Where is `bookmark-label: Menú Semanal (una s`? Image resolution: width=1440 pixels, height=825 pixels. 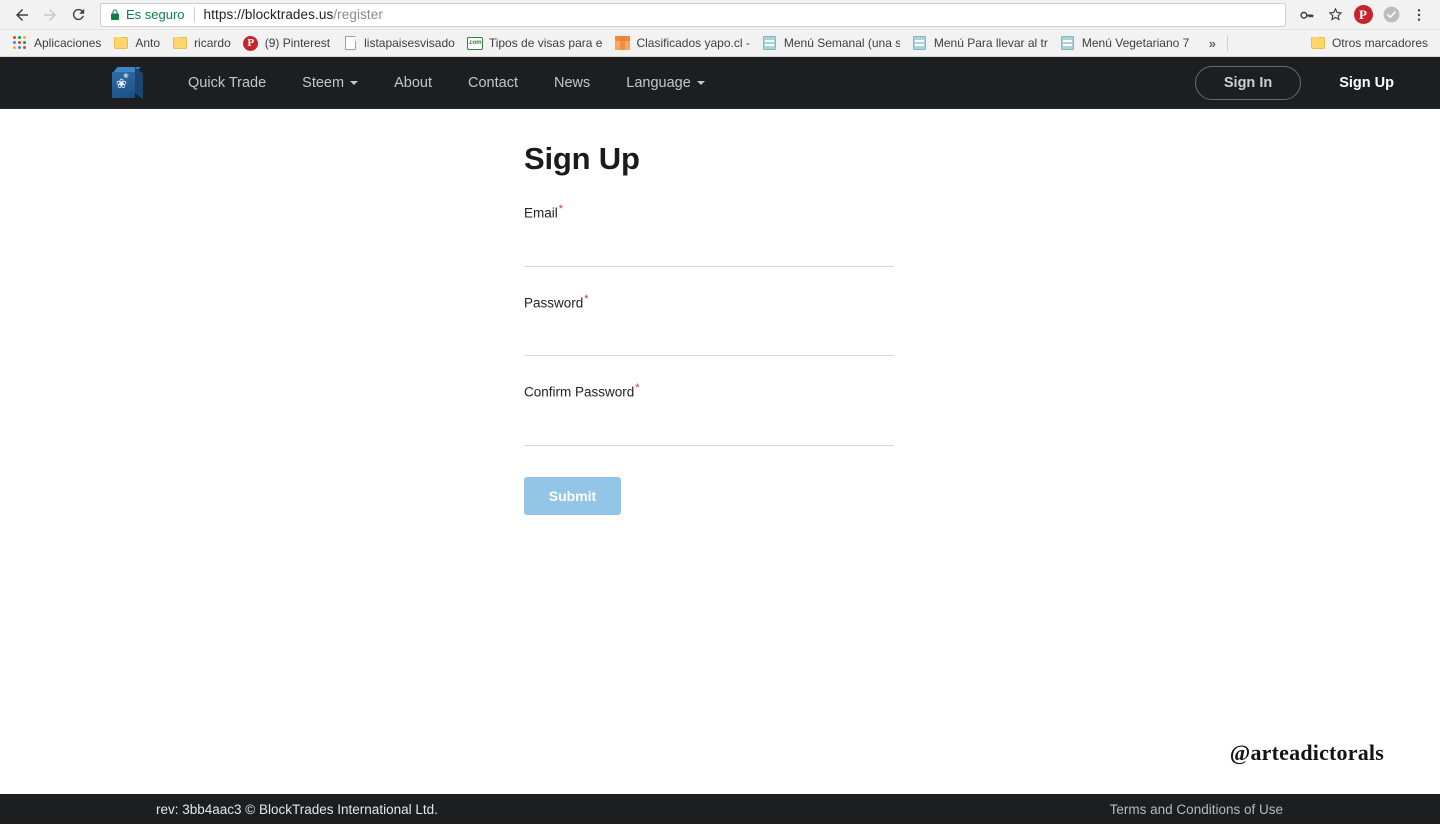
bookmark-label: Menú Semanal (una s is located at coordinates (841, 43).